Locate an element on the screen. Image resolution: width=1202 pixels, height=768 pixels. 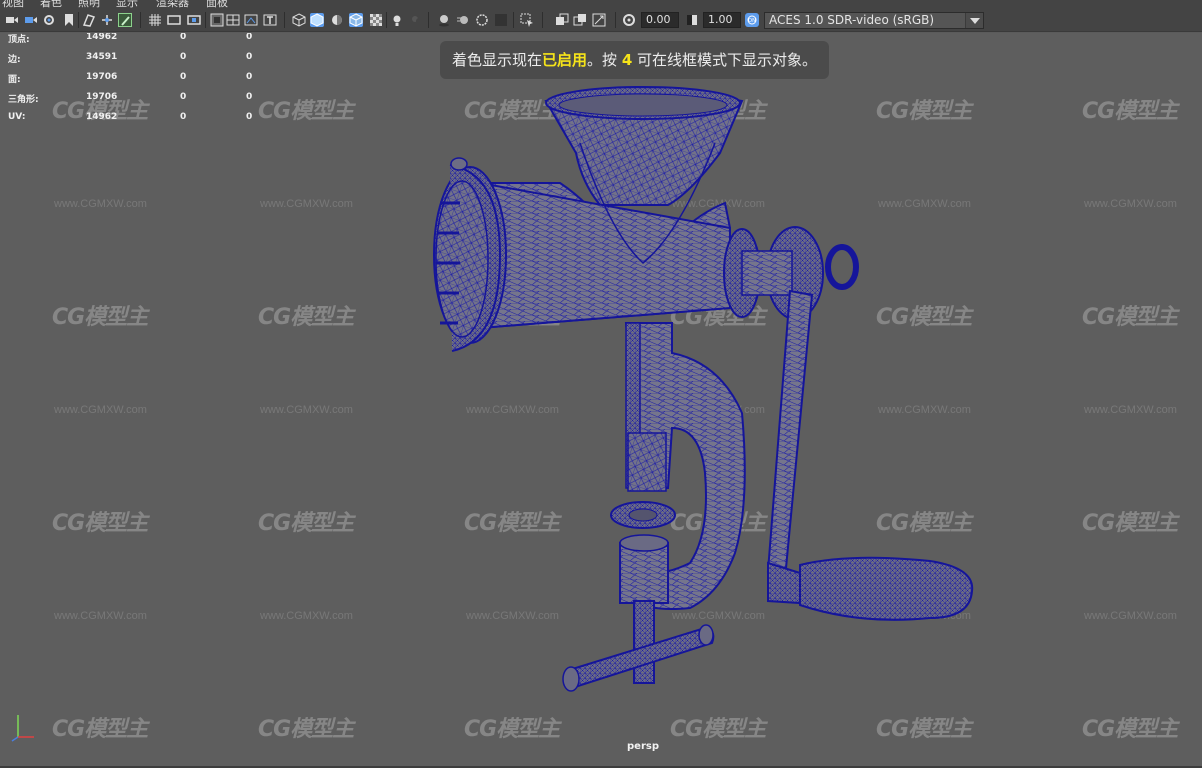
multisample-aa-icon is located at coordinates (482, 20).